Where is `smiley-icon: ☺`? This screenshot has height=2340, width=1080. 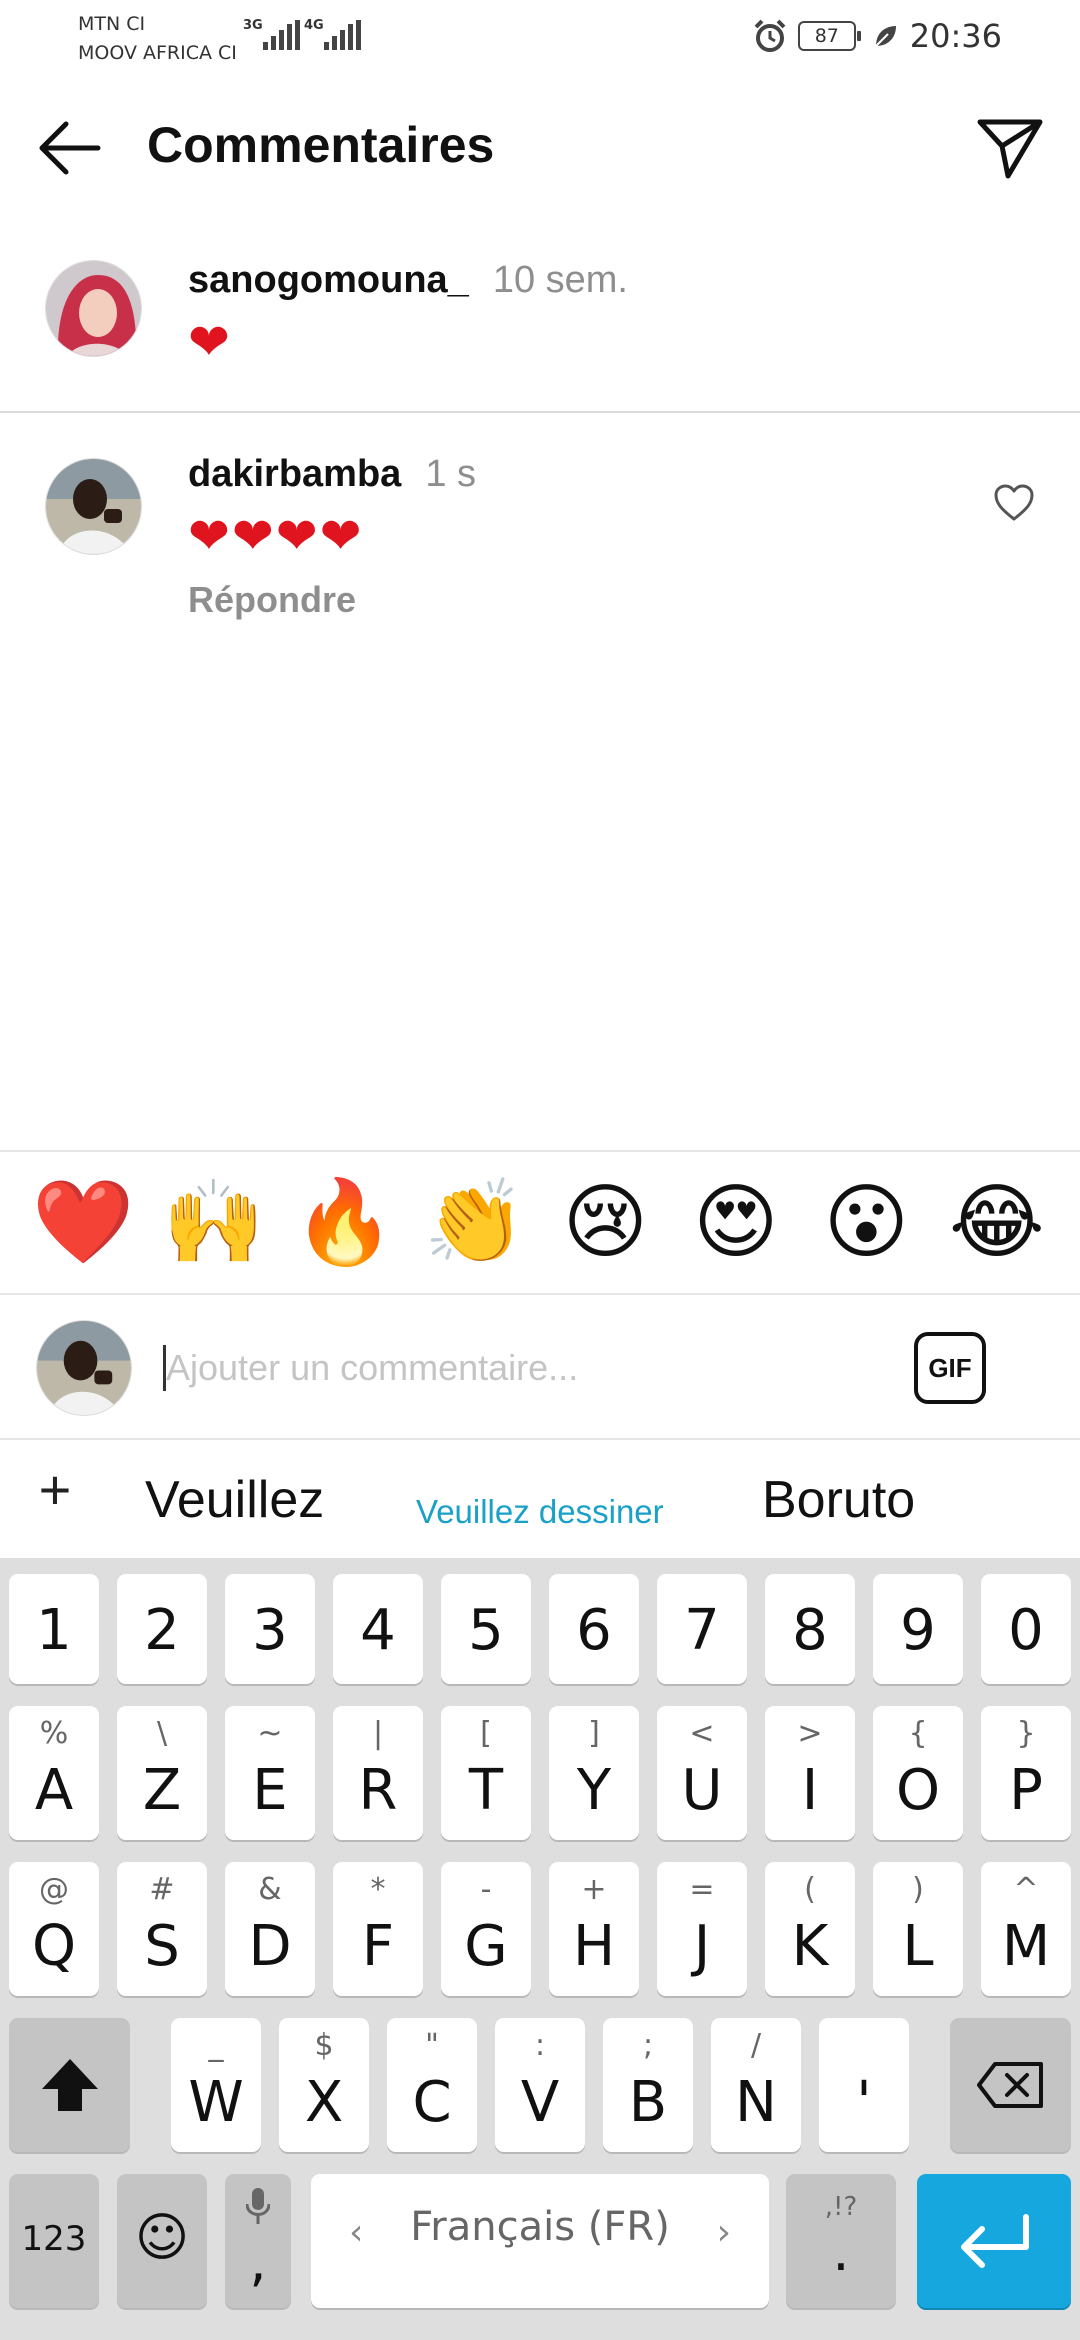
smiley-icon: ☺ is located at coordinates (162, 2238).